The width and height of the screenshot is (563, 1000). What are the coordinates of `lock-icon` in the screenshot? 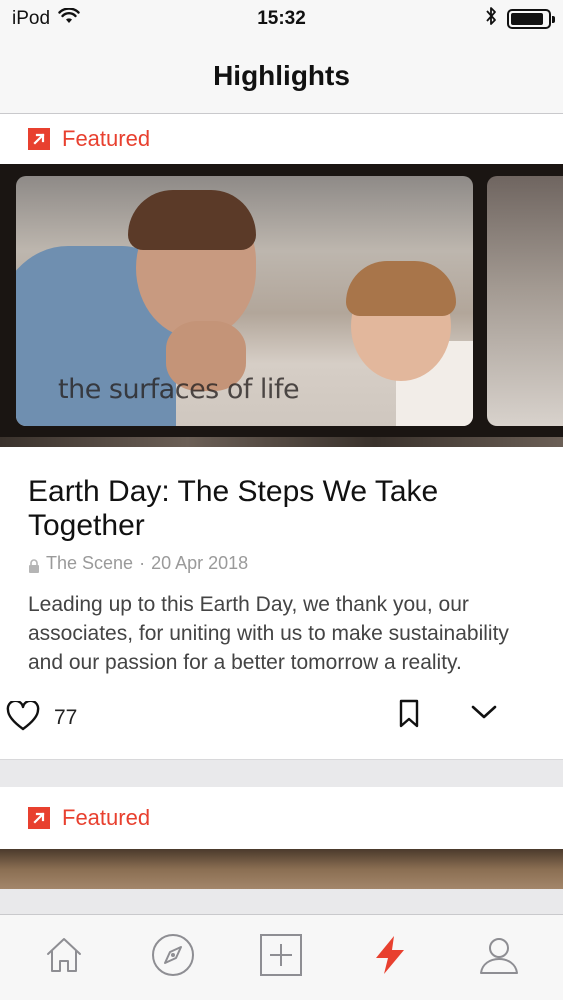 It's located at (34, 565).